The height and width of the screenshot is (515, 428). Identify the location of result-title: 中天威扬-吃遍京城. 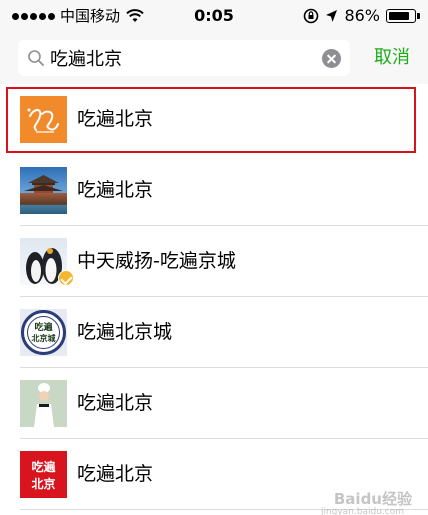
(156, 261).